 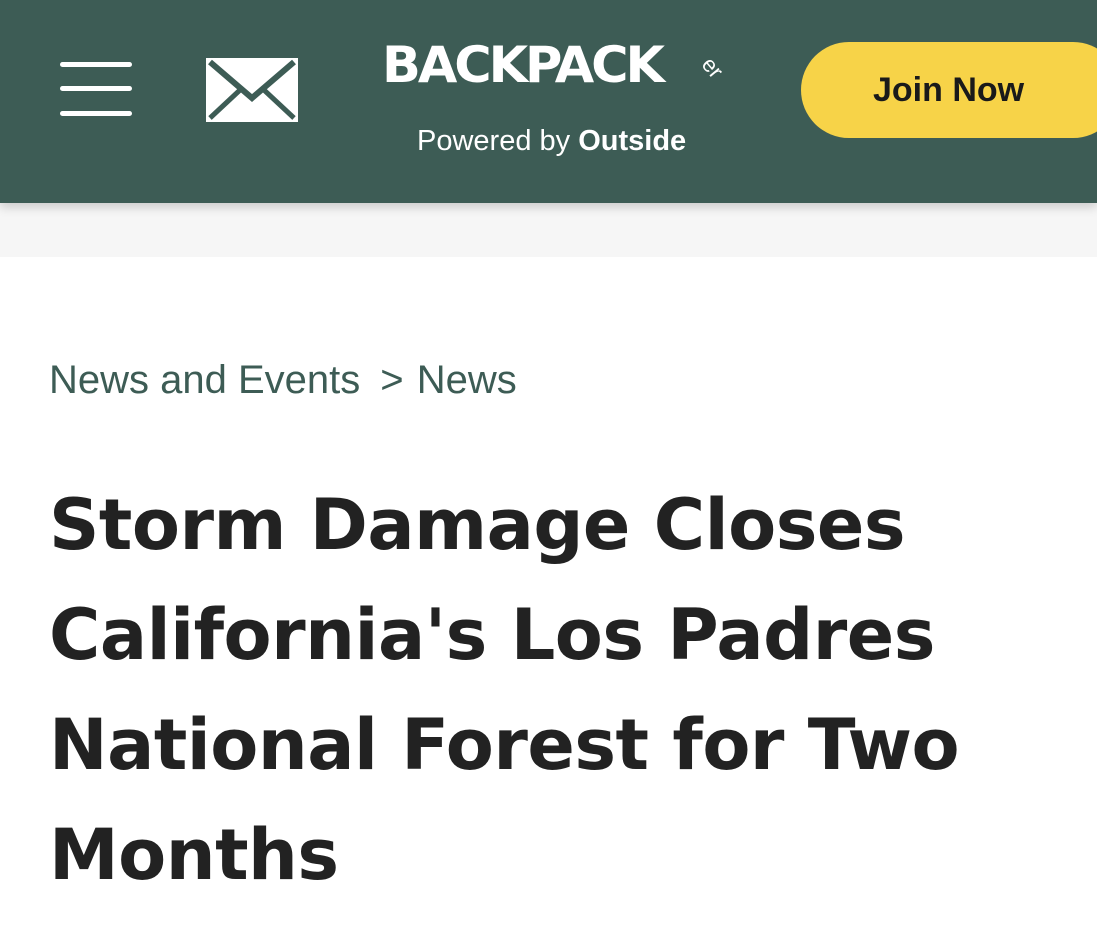 I want to click on breadcrumb: News and Events > News, so click(x=283, y=380).